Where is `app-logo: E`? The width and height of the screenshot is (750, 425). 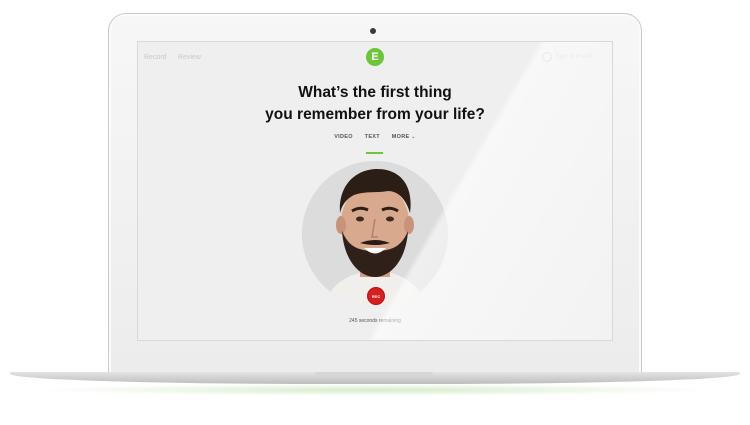 app-logo: E is located at coordinates (375, 57).